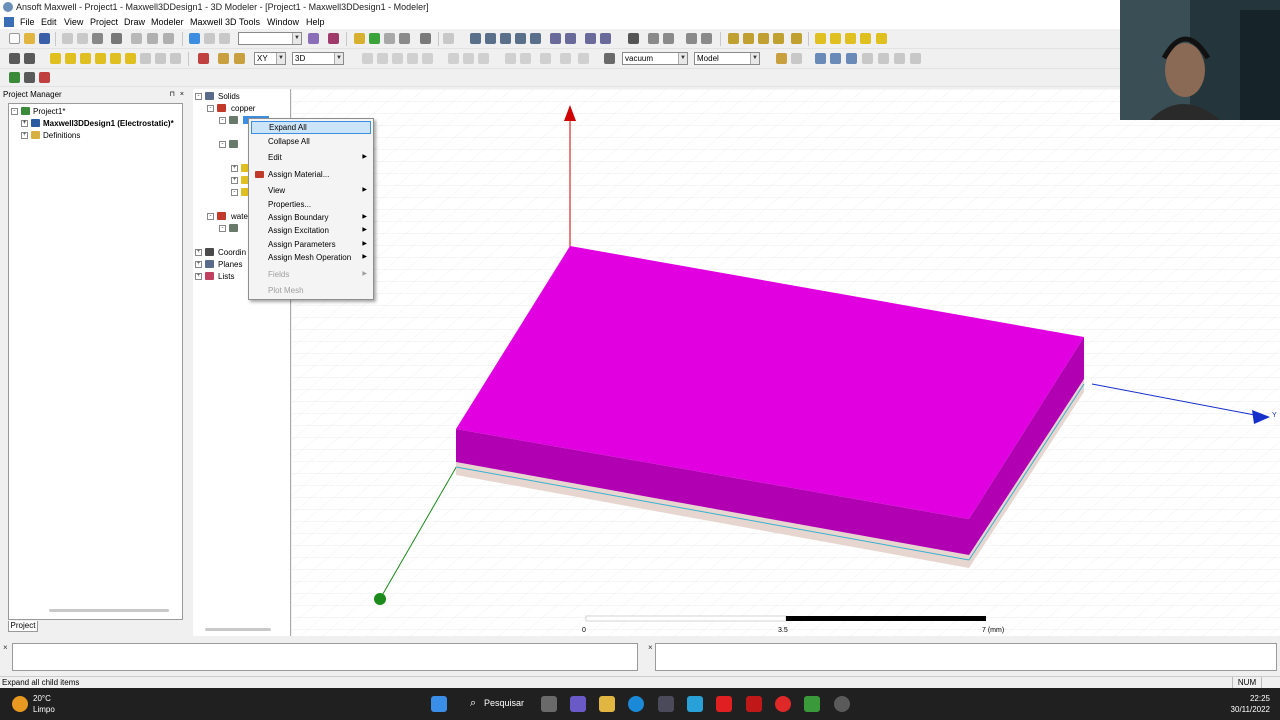 The width and height of the screenshot is (1280, 720). What do you see at coordinates (835, 58) in the screenshot?
I see `ruler-icon` at bounding box center [835, 58].